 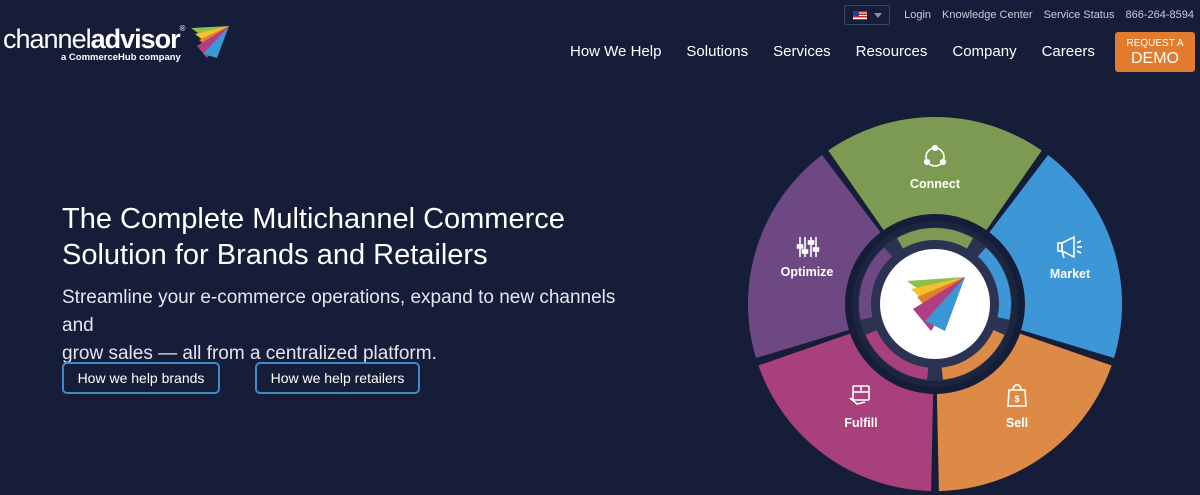 I want to click on how-we-help-retailers-button: How we help retailers, so click(x=337, y=378).